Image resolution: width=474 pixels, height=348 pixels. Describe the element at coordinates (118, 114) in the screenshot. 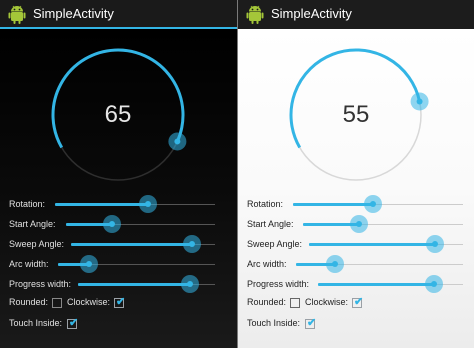

I see `arc-value-display: 65` at that location.